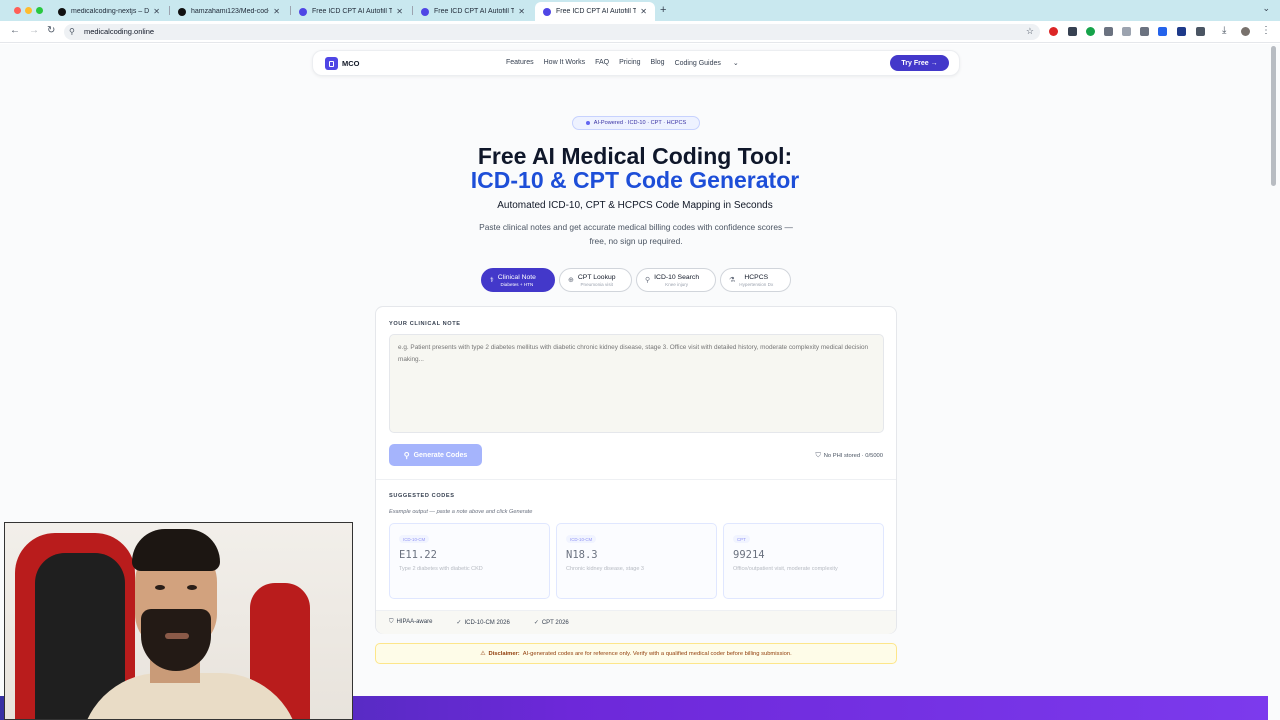 This screenshot has width=1280, height=720. Describe the element at coordinates (818, 455) in the screenshot. I see `shield-icon: ⛉` at that location.